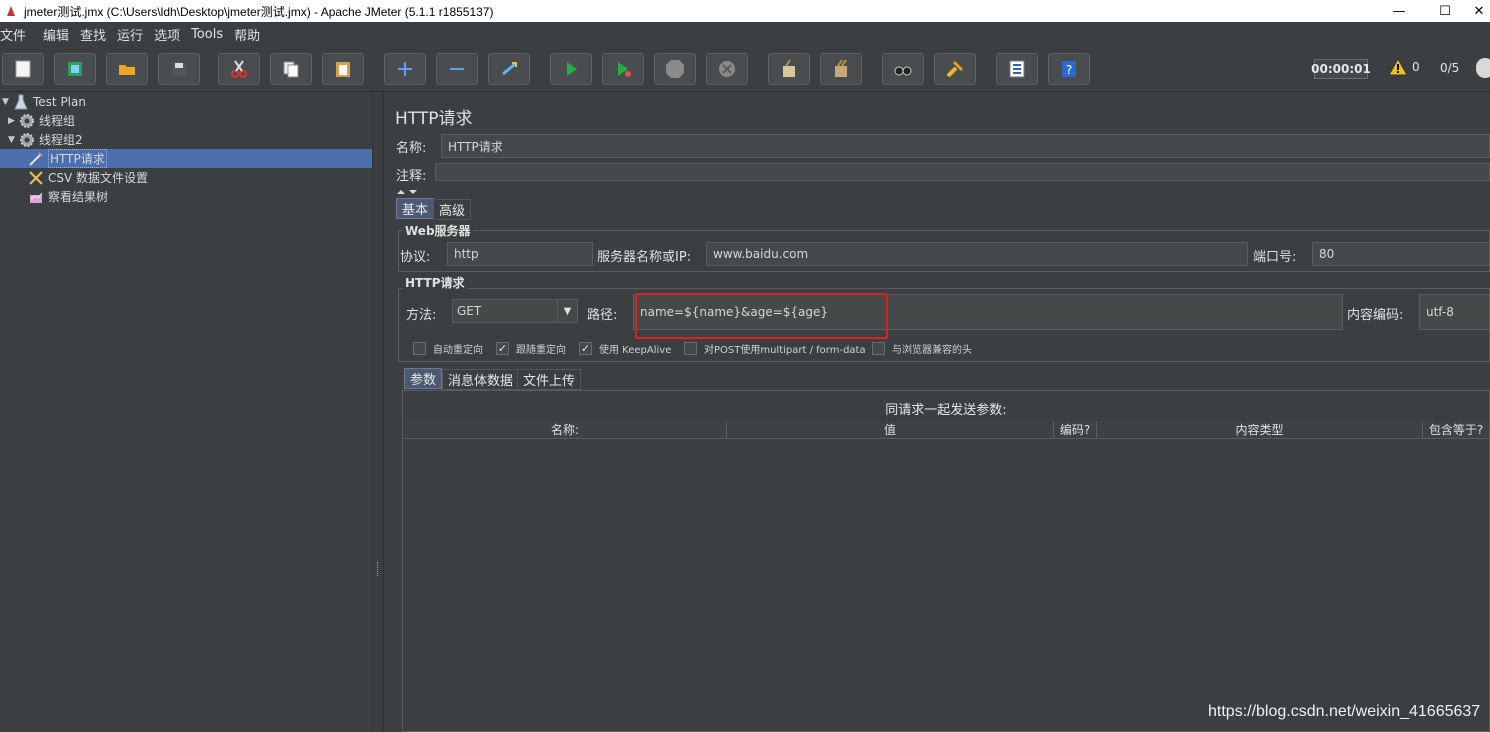  What do you see at coordinates (962, 172) in the screenshot?
I see `comment-field` at bounding box center [962, 172].